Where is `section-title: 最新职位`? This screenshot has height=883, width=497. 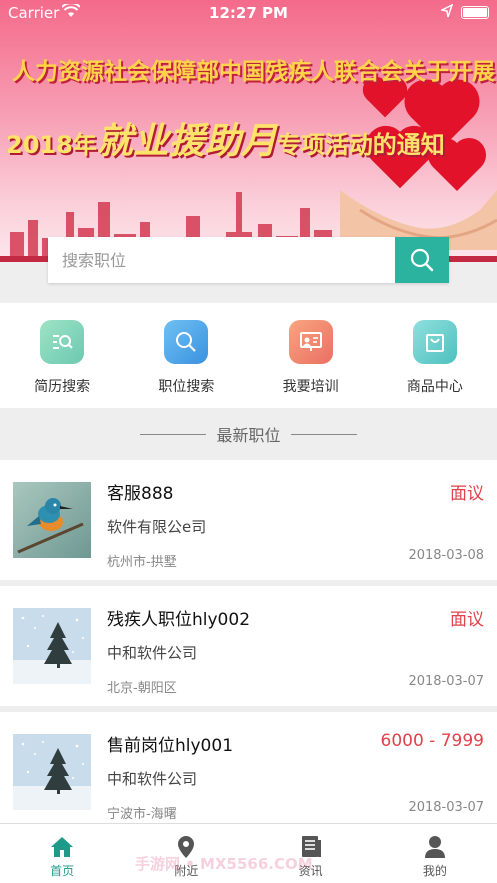
section-title: 最新职位 is located at coordinates (248, 435).